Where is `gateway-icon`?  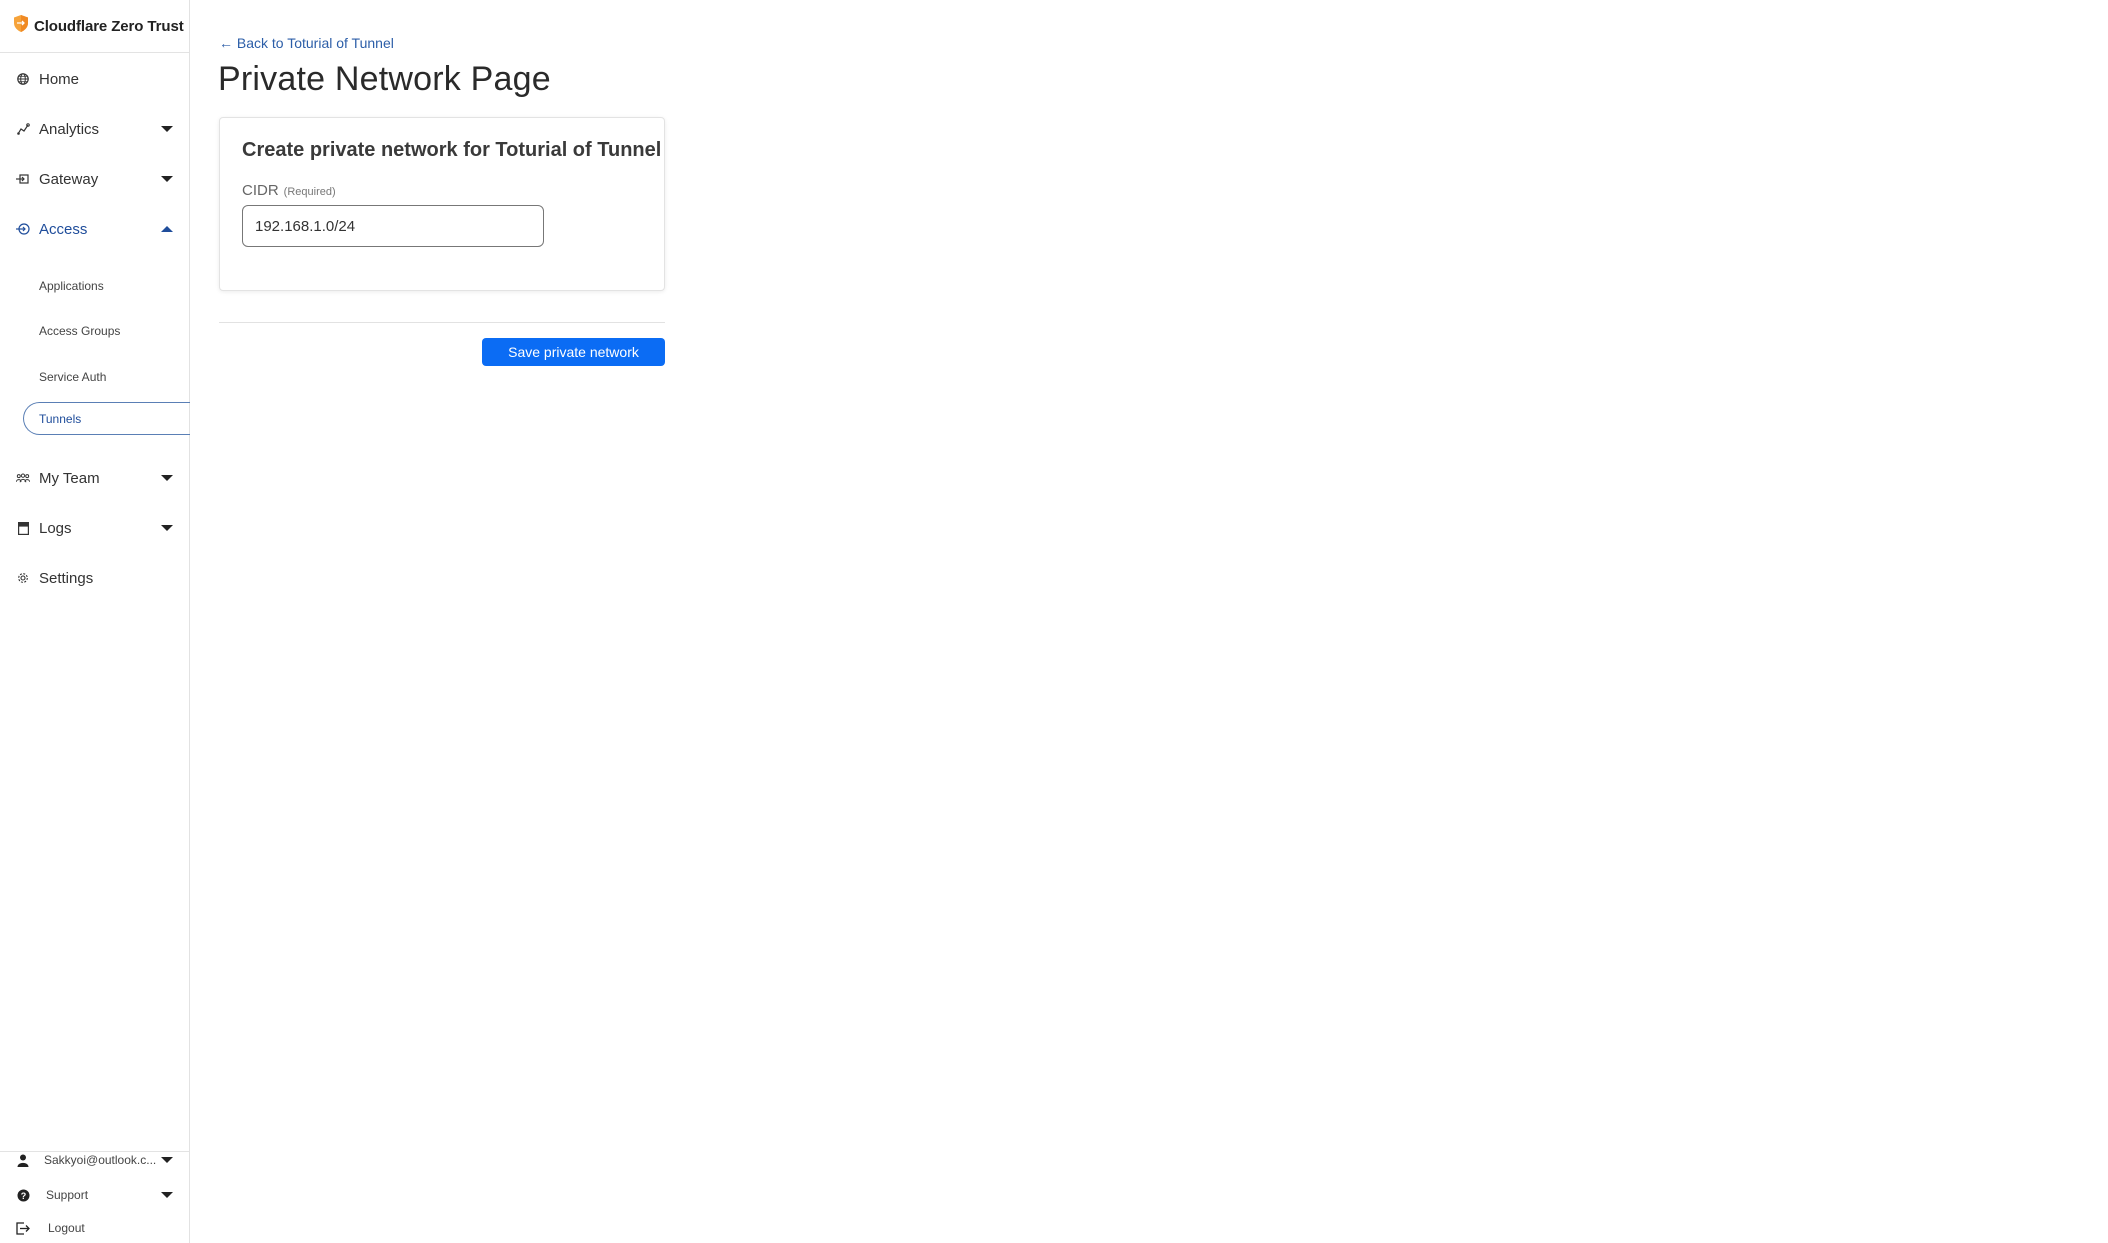 gateway-icon is located at coordinates (23, 179).